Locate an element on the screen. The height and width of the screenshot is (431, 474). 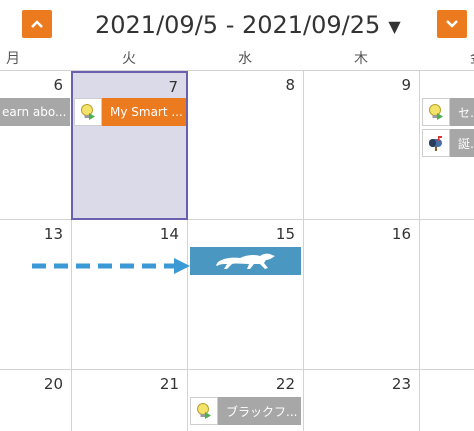
date-range-label: 2021/09/5 - 2021/09/25 is located at coordinates (238, 25).